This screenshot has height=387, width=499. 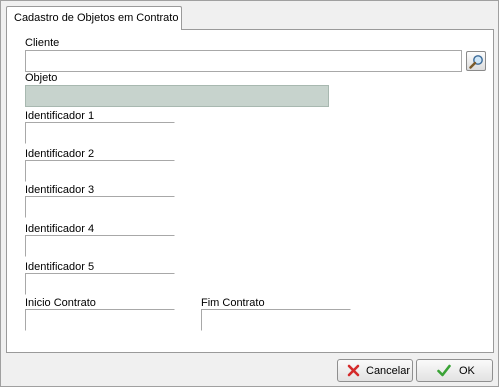 What do you see at coordinates (353, 370) in the screenshot?
I see `x-icon` at bounding box center [353, 370].